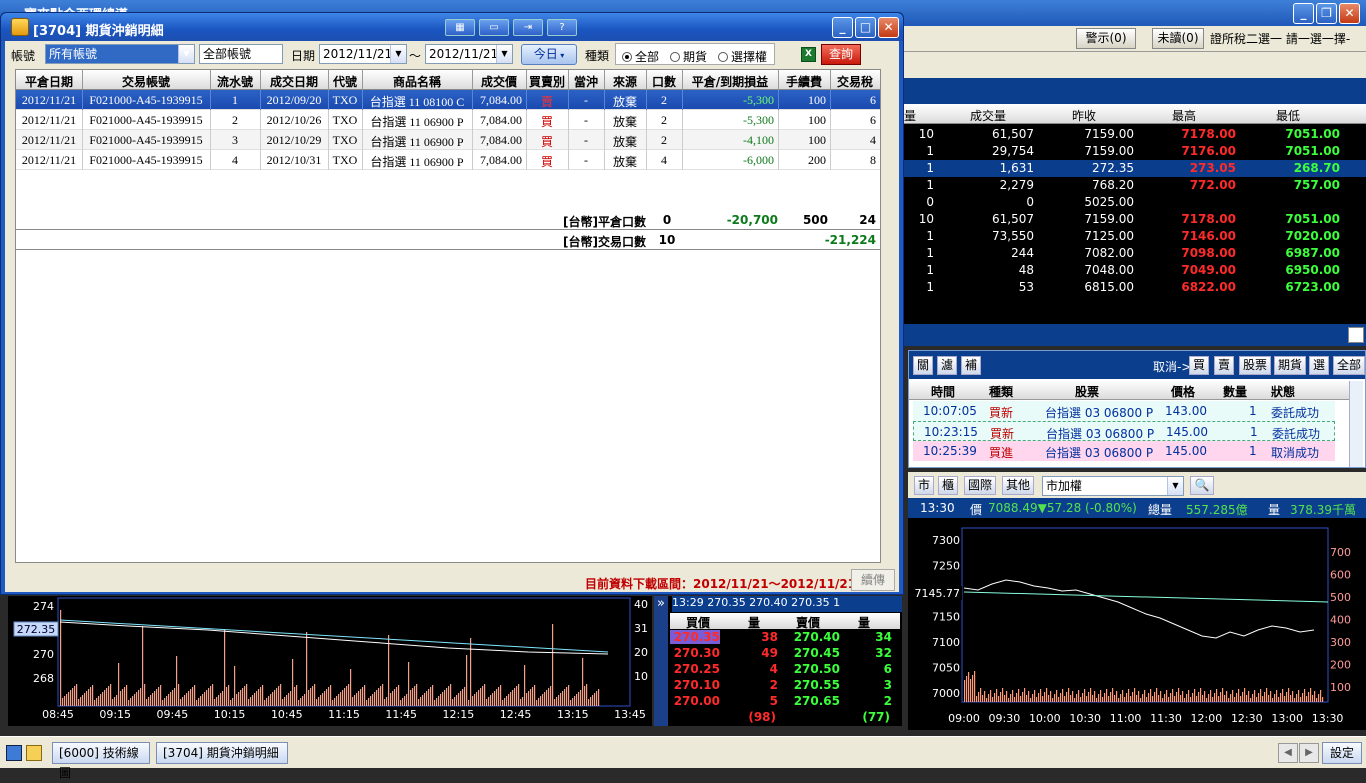  I want to click on cancel-all-button: 全部, so click(1349, 365).